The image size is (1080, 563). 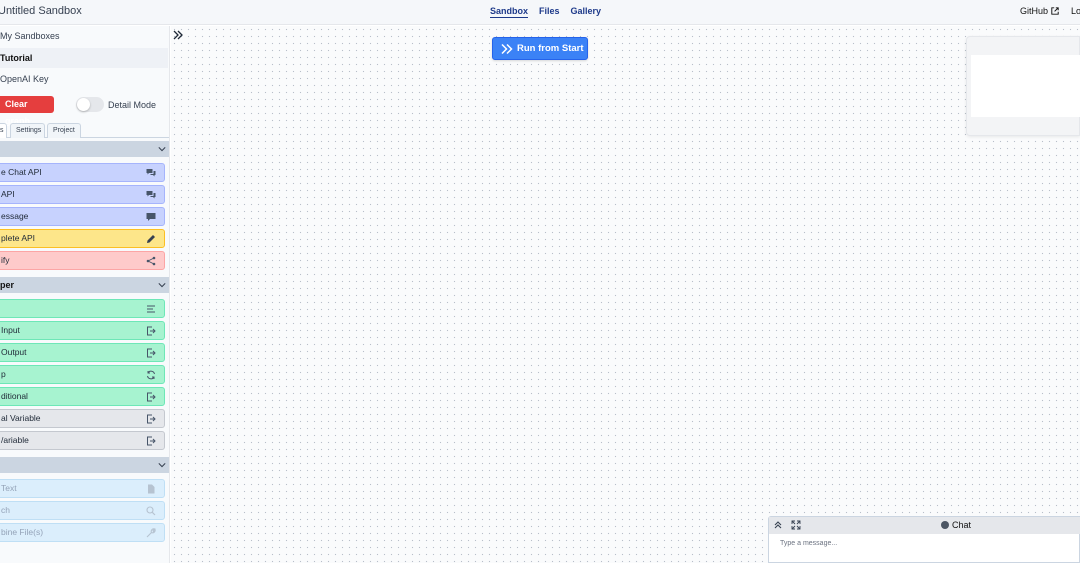 What do you see at coordinates (82, 172) in the screenshot?
I see `node-chat-api: e Chat API` at bounding box center [82, 172].